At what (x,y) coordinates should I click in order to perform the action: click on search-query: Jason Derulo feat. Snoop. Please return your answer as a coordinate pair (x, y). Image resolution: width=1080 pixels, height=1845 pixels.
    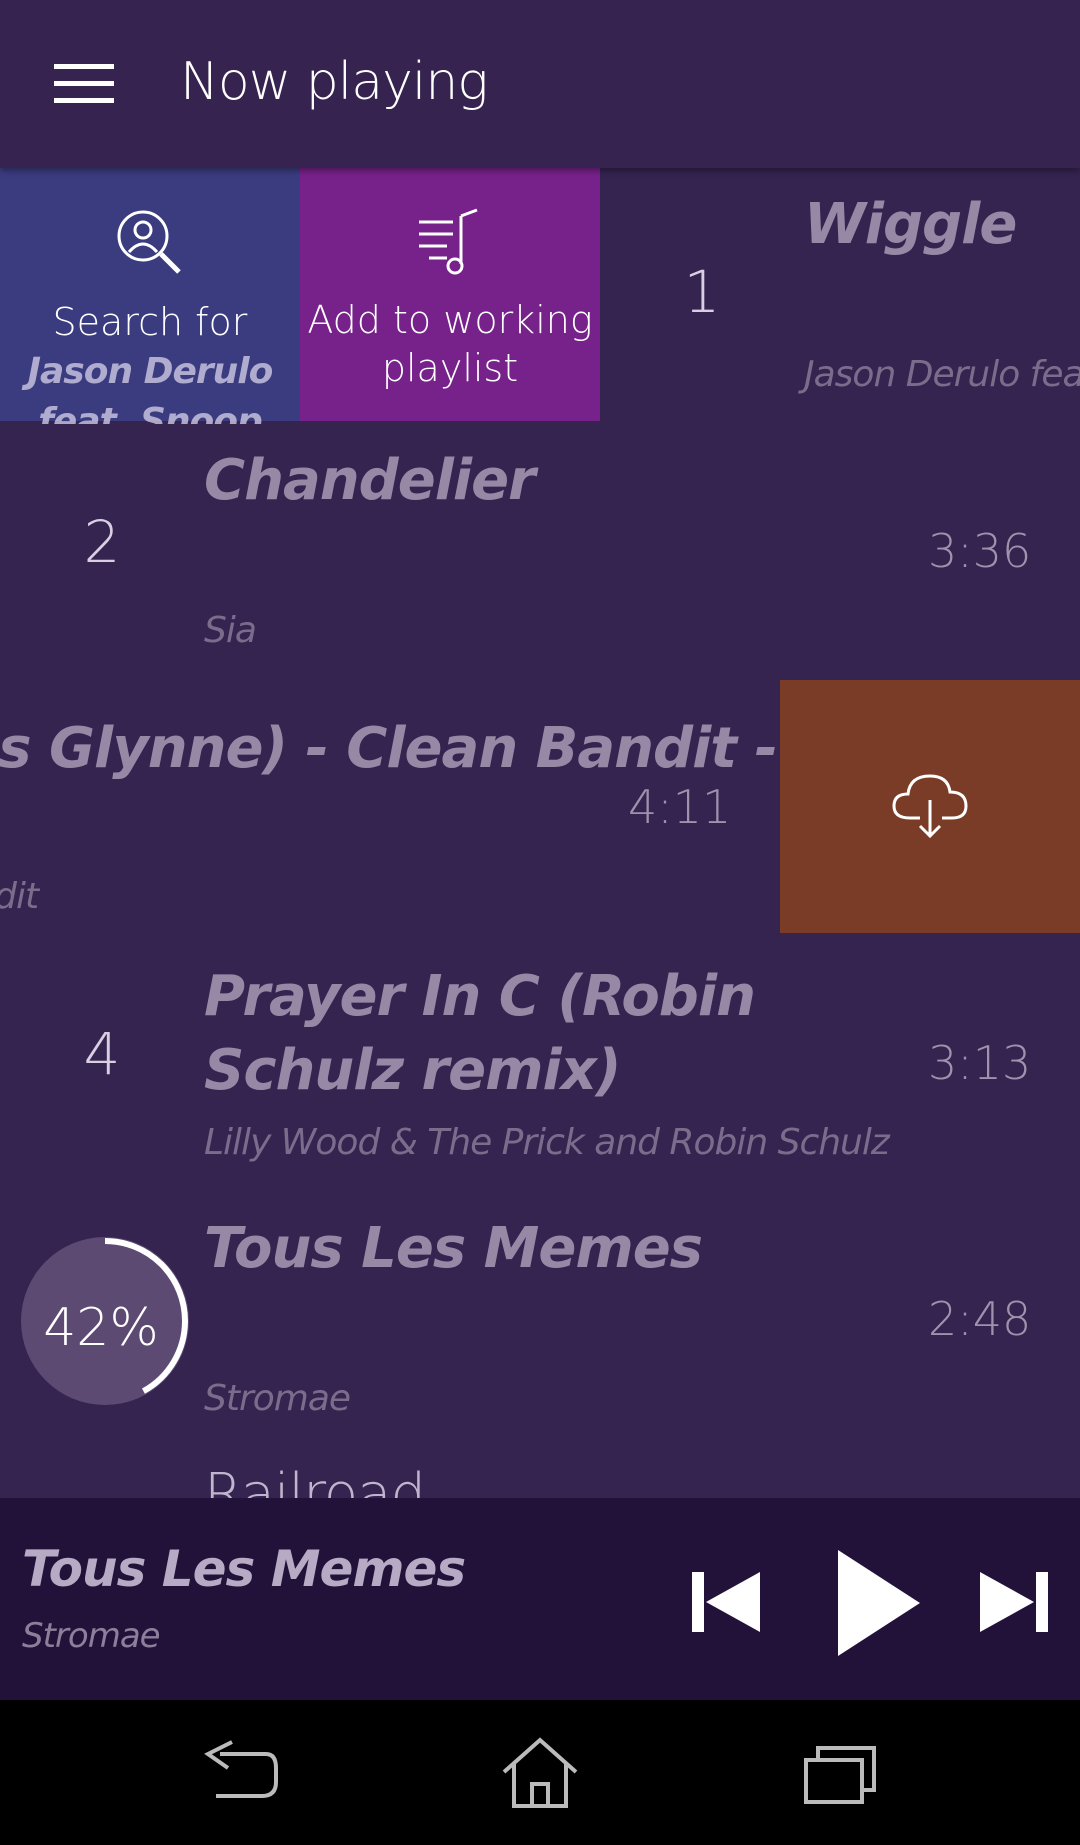
    Looking at the image, I should click on (150, 389).